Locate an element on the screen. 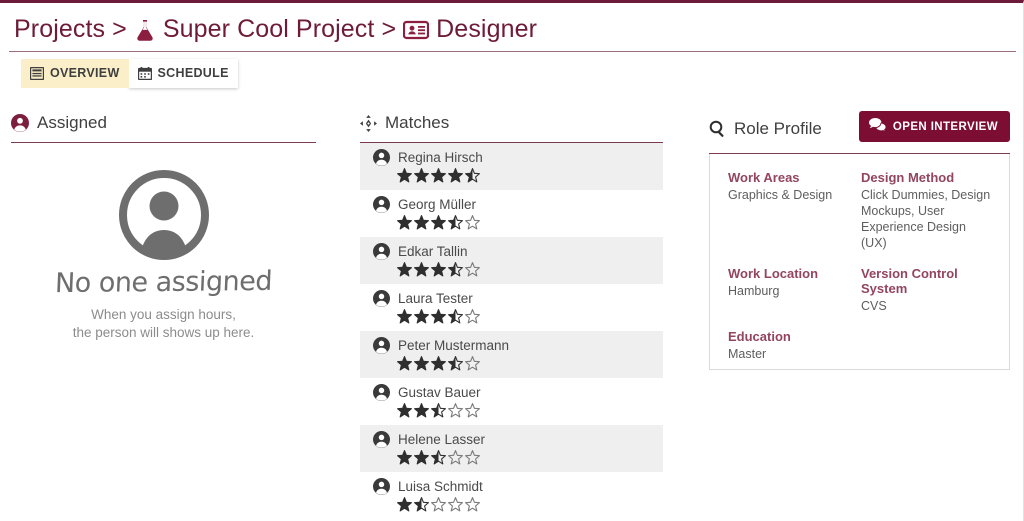 The width and height of the screenshot is (1024, 521). open-interview-button: OPEN INTERVIEW is located at coordinates (934, 126).